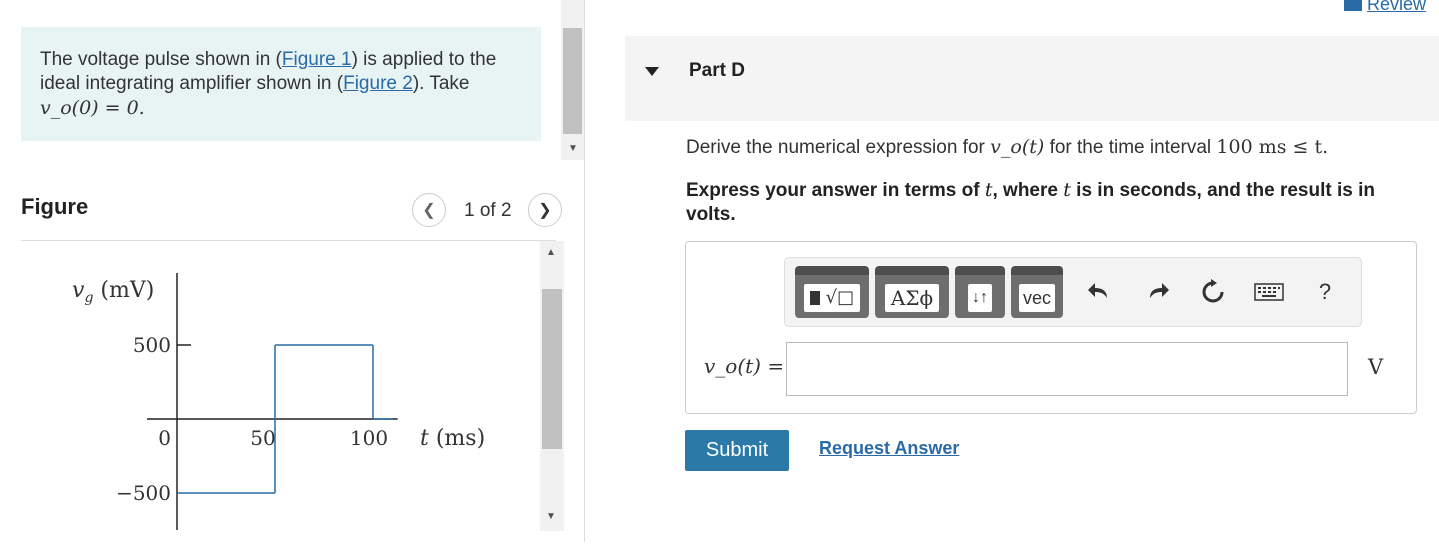 The width and height of the screenshot is (1439, 558). What do you see at coordinates (1067, 369) in the screenshot?
I see `answer-input` at bounding box center [1067, 369].